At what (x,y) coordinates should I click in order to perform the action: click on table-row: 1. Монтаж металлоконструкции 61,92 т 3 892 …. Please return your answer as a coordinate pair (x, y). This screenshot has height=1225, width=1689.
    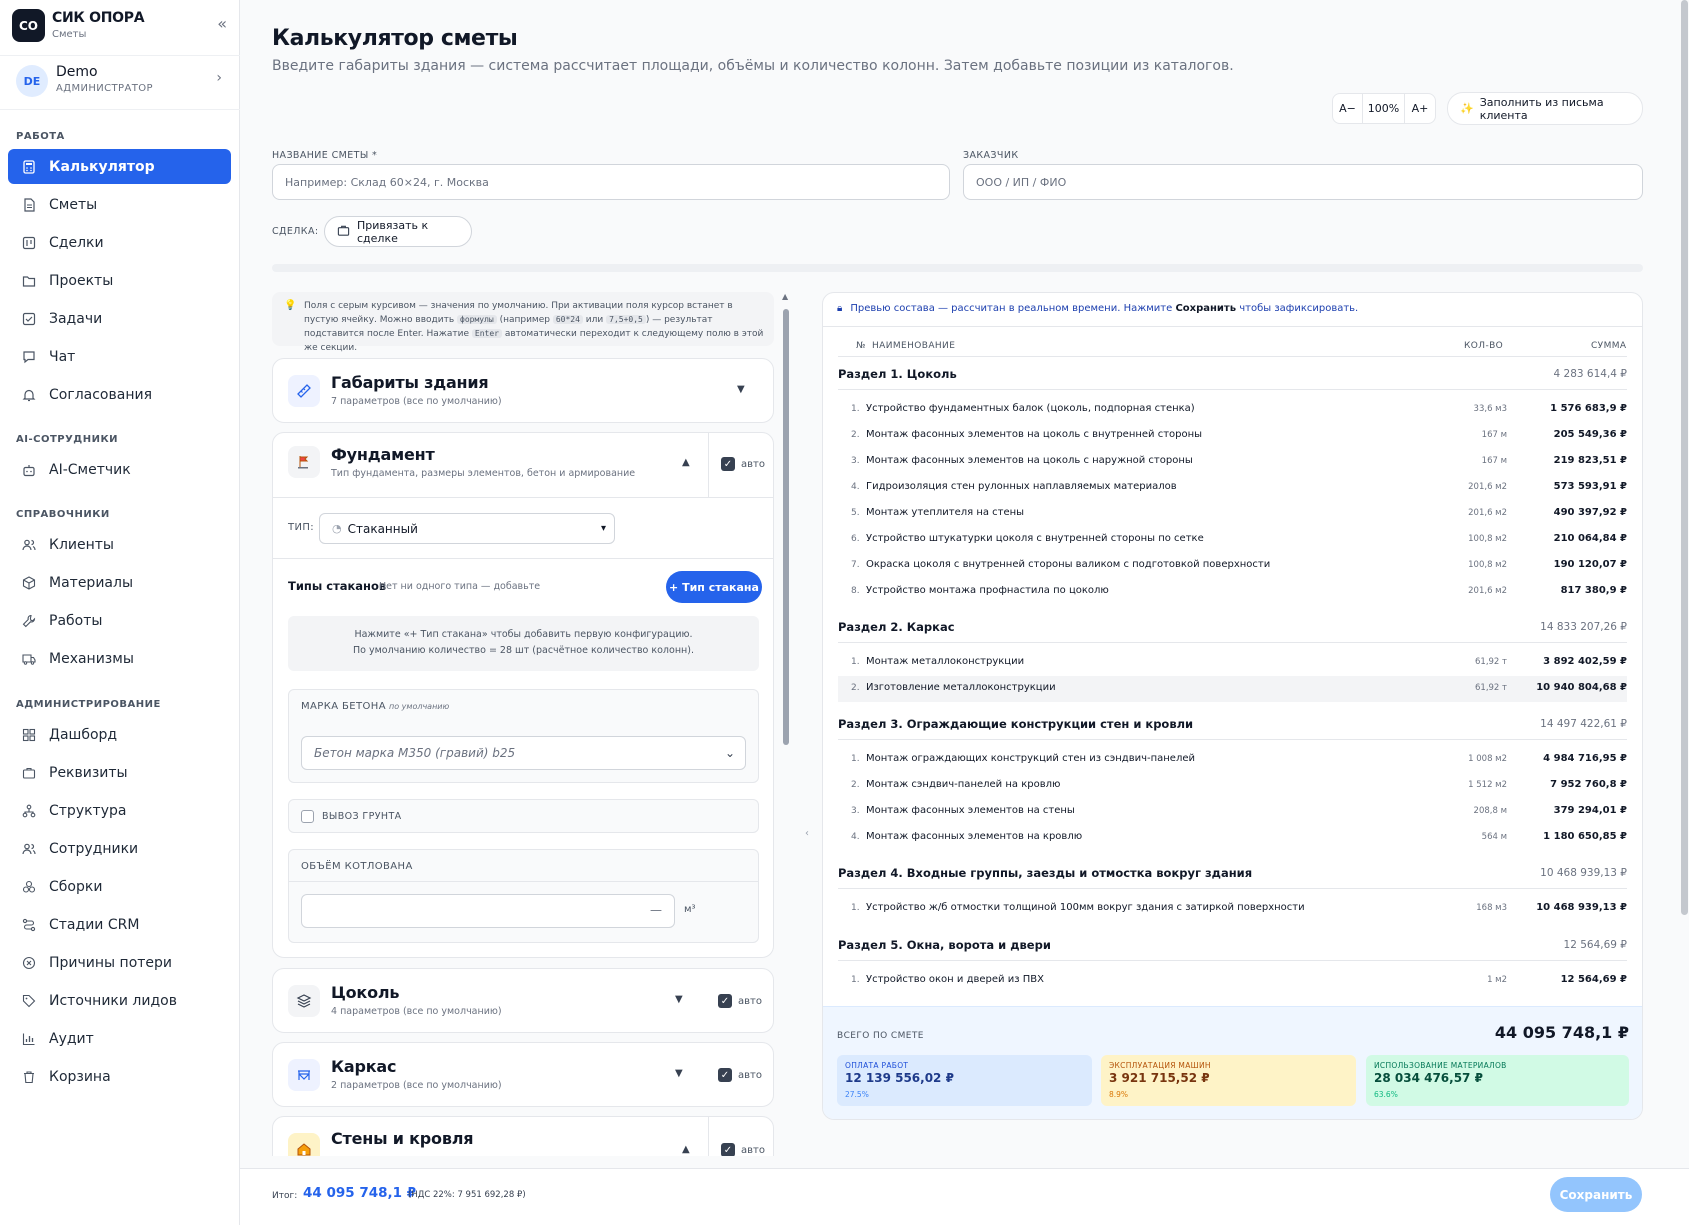
    Looking at the image, I should click on (1232, 663).